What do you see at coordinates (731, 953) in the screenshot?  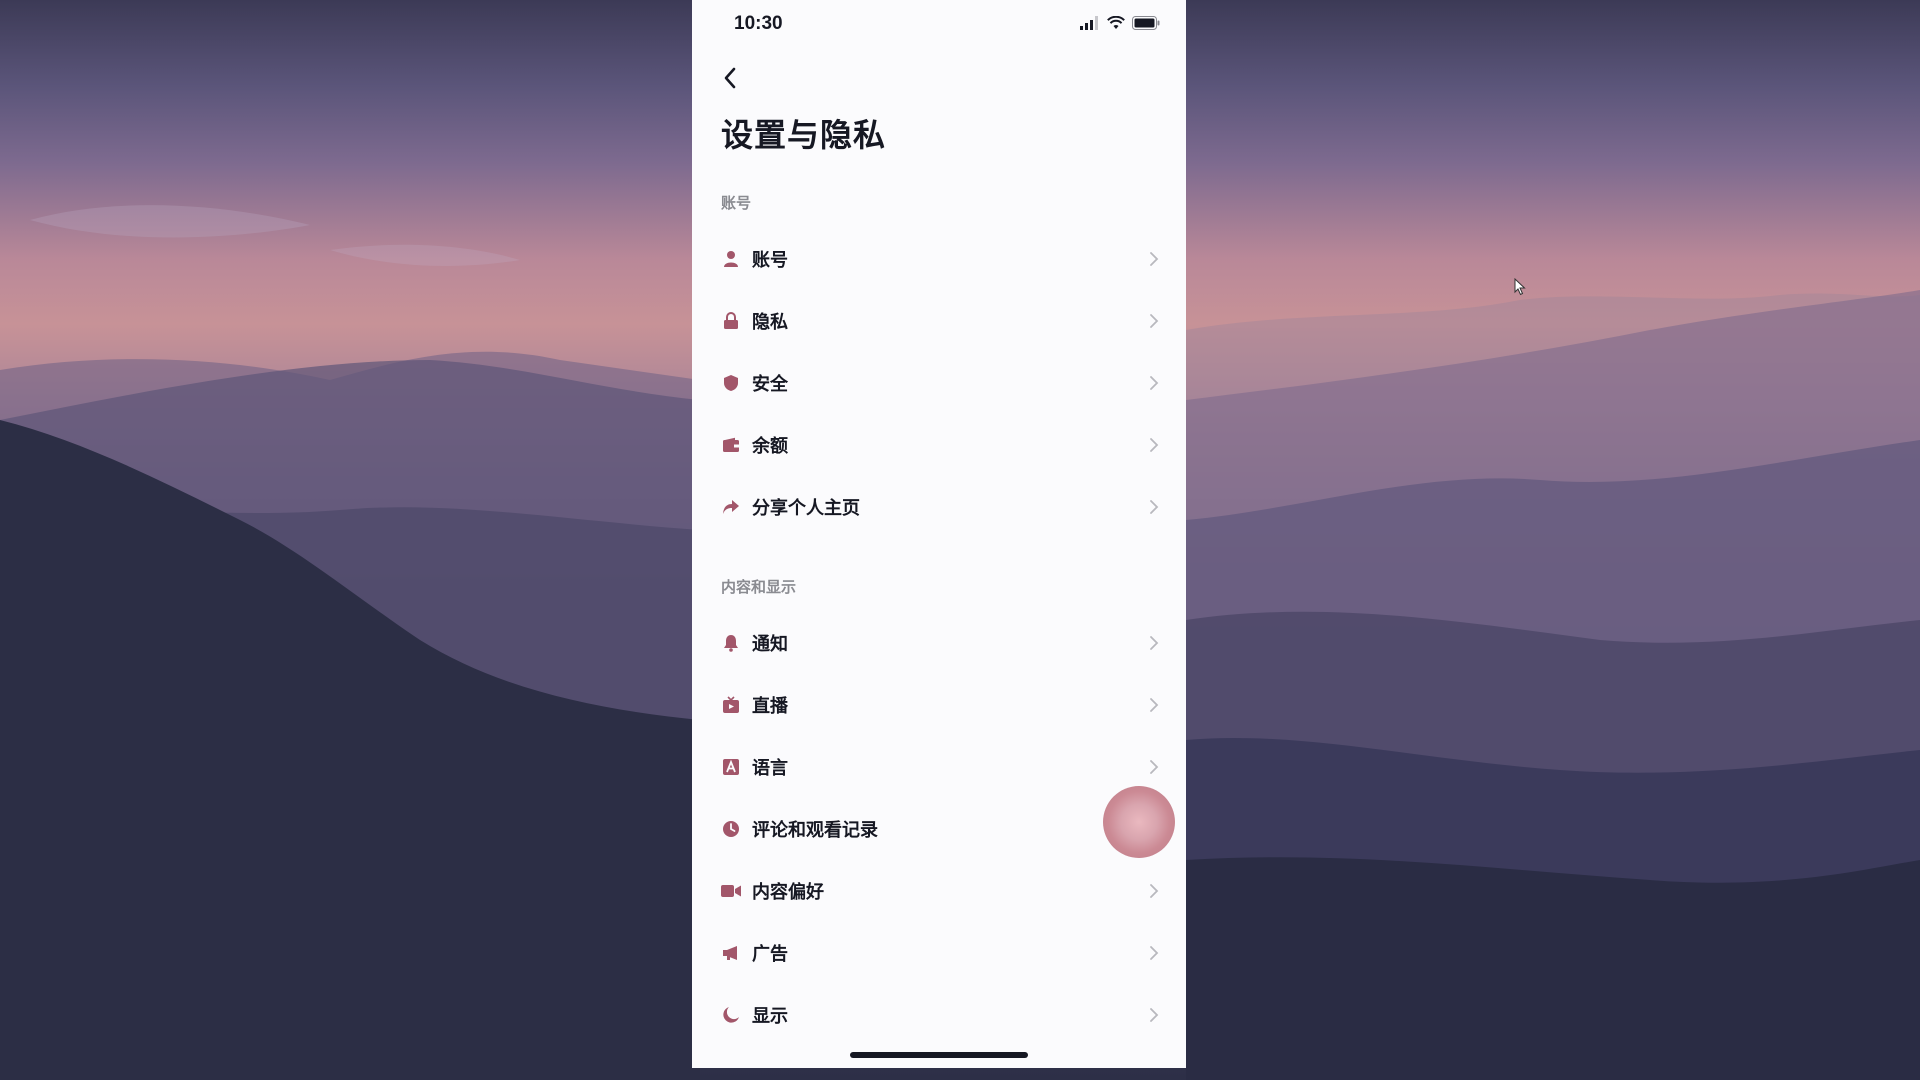 I see `megaphone-icon` at bounding box center [731, 953].